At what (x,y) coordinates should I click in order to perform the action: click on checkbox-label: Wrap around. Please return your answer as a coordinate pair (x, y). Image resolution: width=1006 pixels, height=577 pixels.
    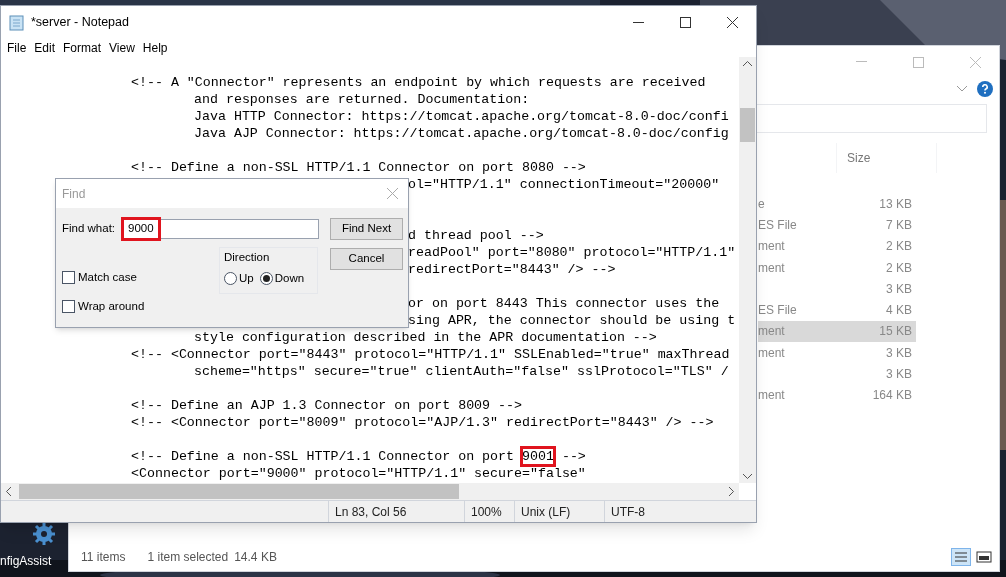
    Looking at the image, I should click on (111, 307).